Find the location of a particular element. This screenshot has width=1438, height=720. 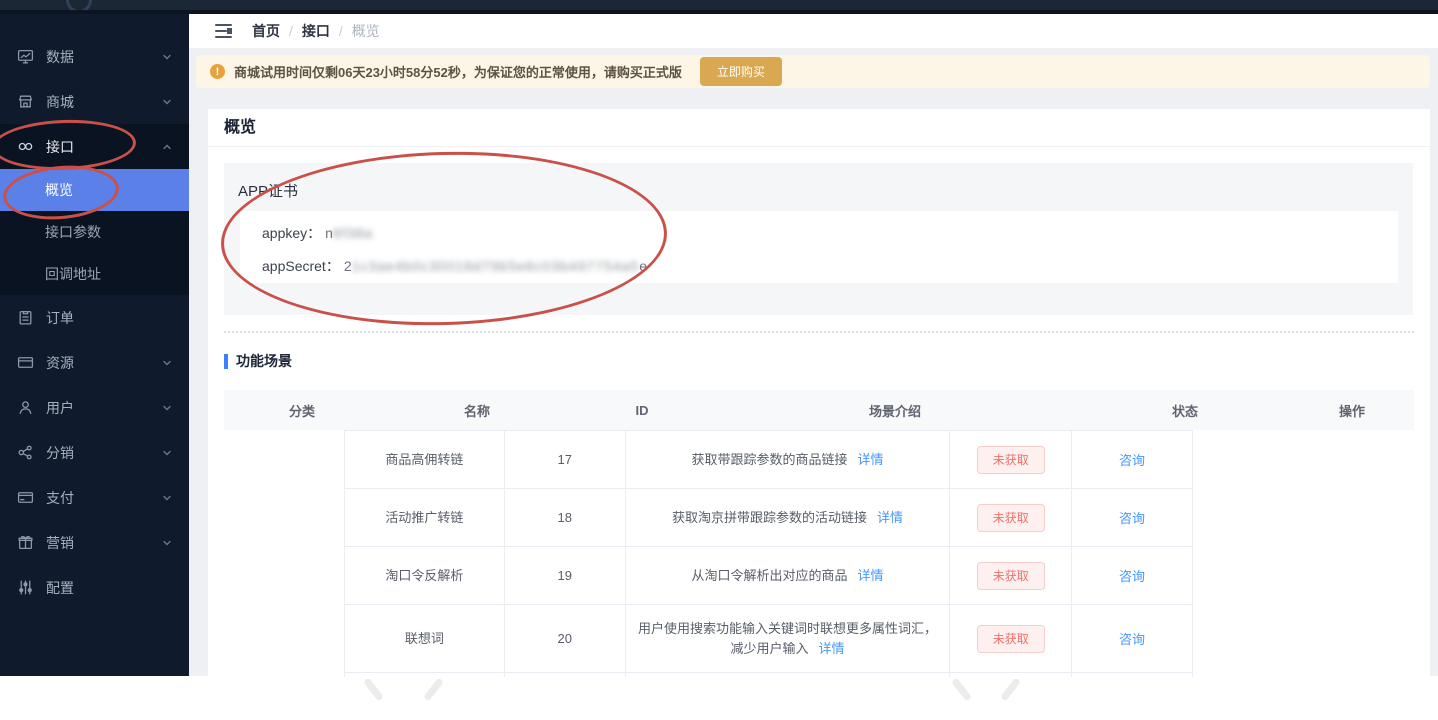

sidebar-item-mall: 商城 is located at coordinates (94, 101).